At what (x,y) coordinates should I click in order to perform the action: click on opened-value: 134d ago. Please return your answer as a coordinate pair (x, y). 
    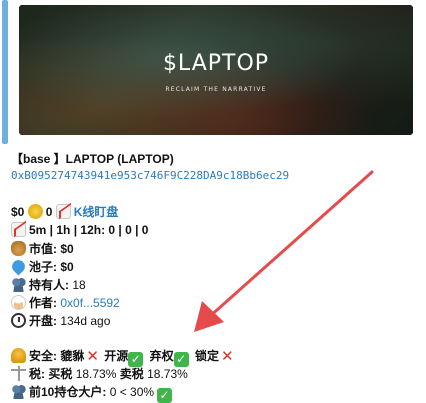
    Looking at the image, I should click on (85, 321).